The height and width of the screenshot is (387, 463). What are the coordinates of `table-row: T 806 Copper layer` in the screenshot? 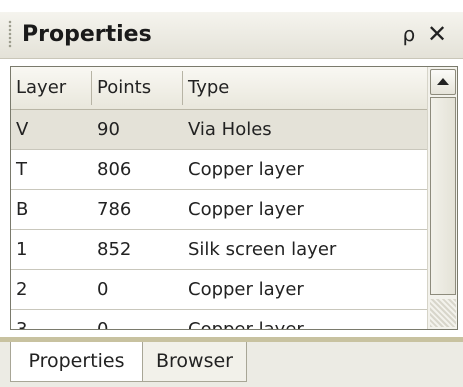 It's located at (219, 170).